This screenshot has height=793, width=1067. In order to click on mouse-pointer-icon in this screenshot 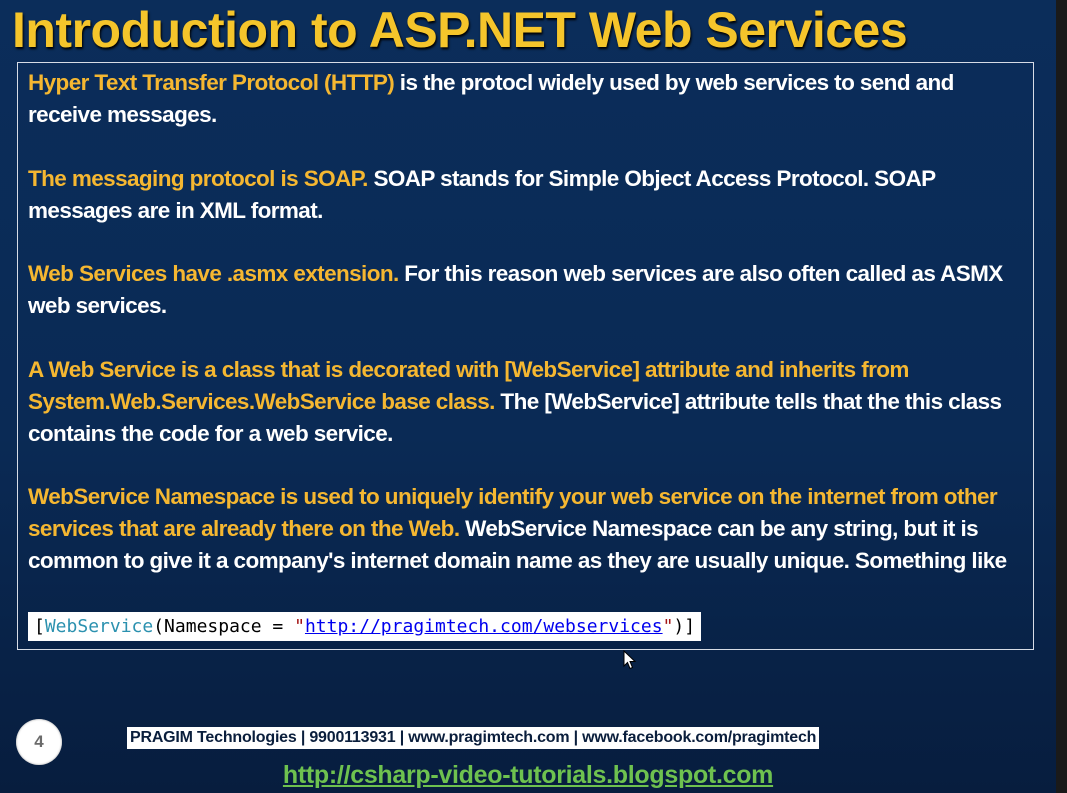, I will do `click(630, 660)`.